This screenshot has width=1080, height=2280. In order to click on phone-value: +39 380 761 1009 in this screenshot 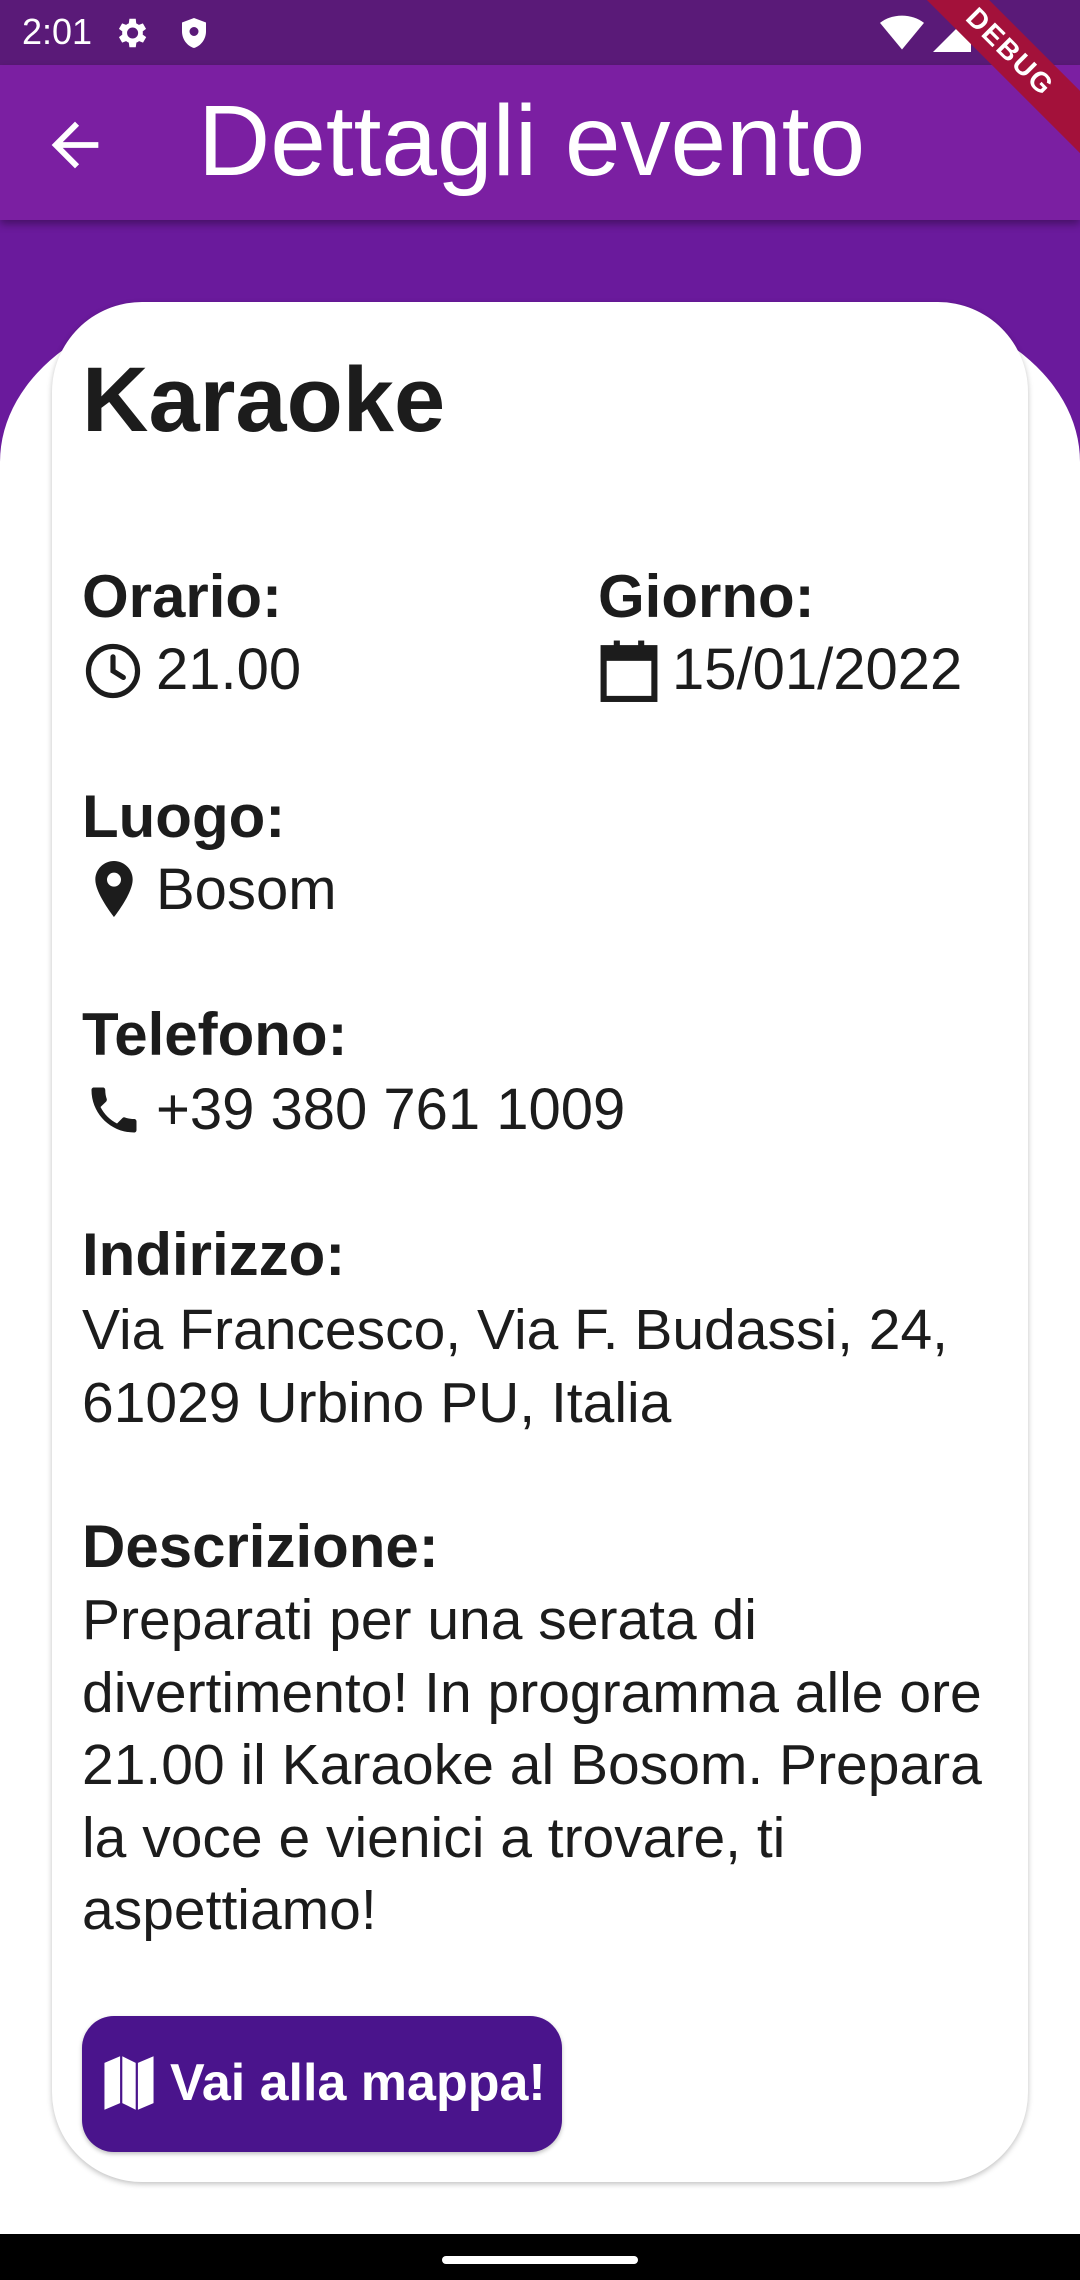, I will do `click(390, 1110)`.